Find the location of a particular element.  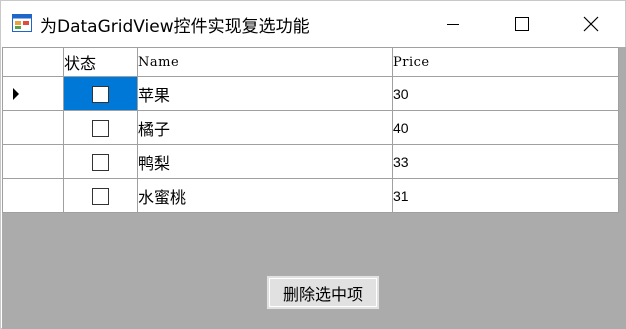

title-bar: 为DataGridView控件实现复选功能 is located at coordinates (313, 24).